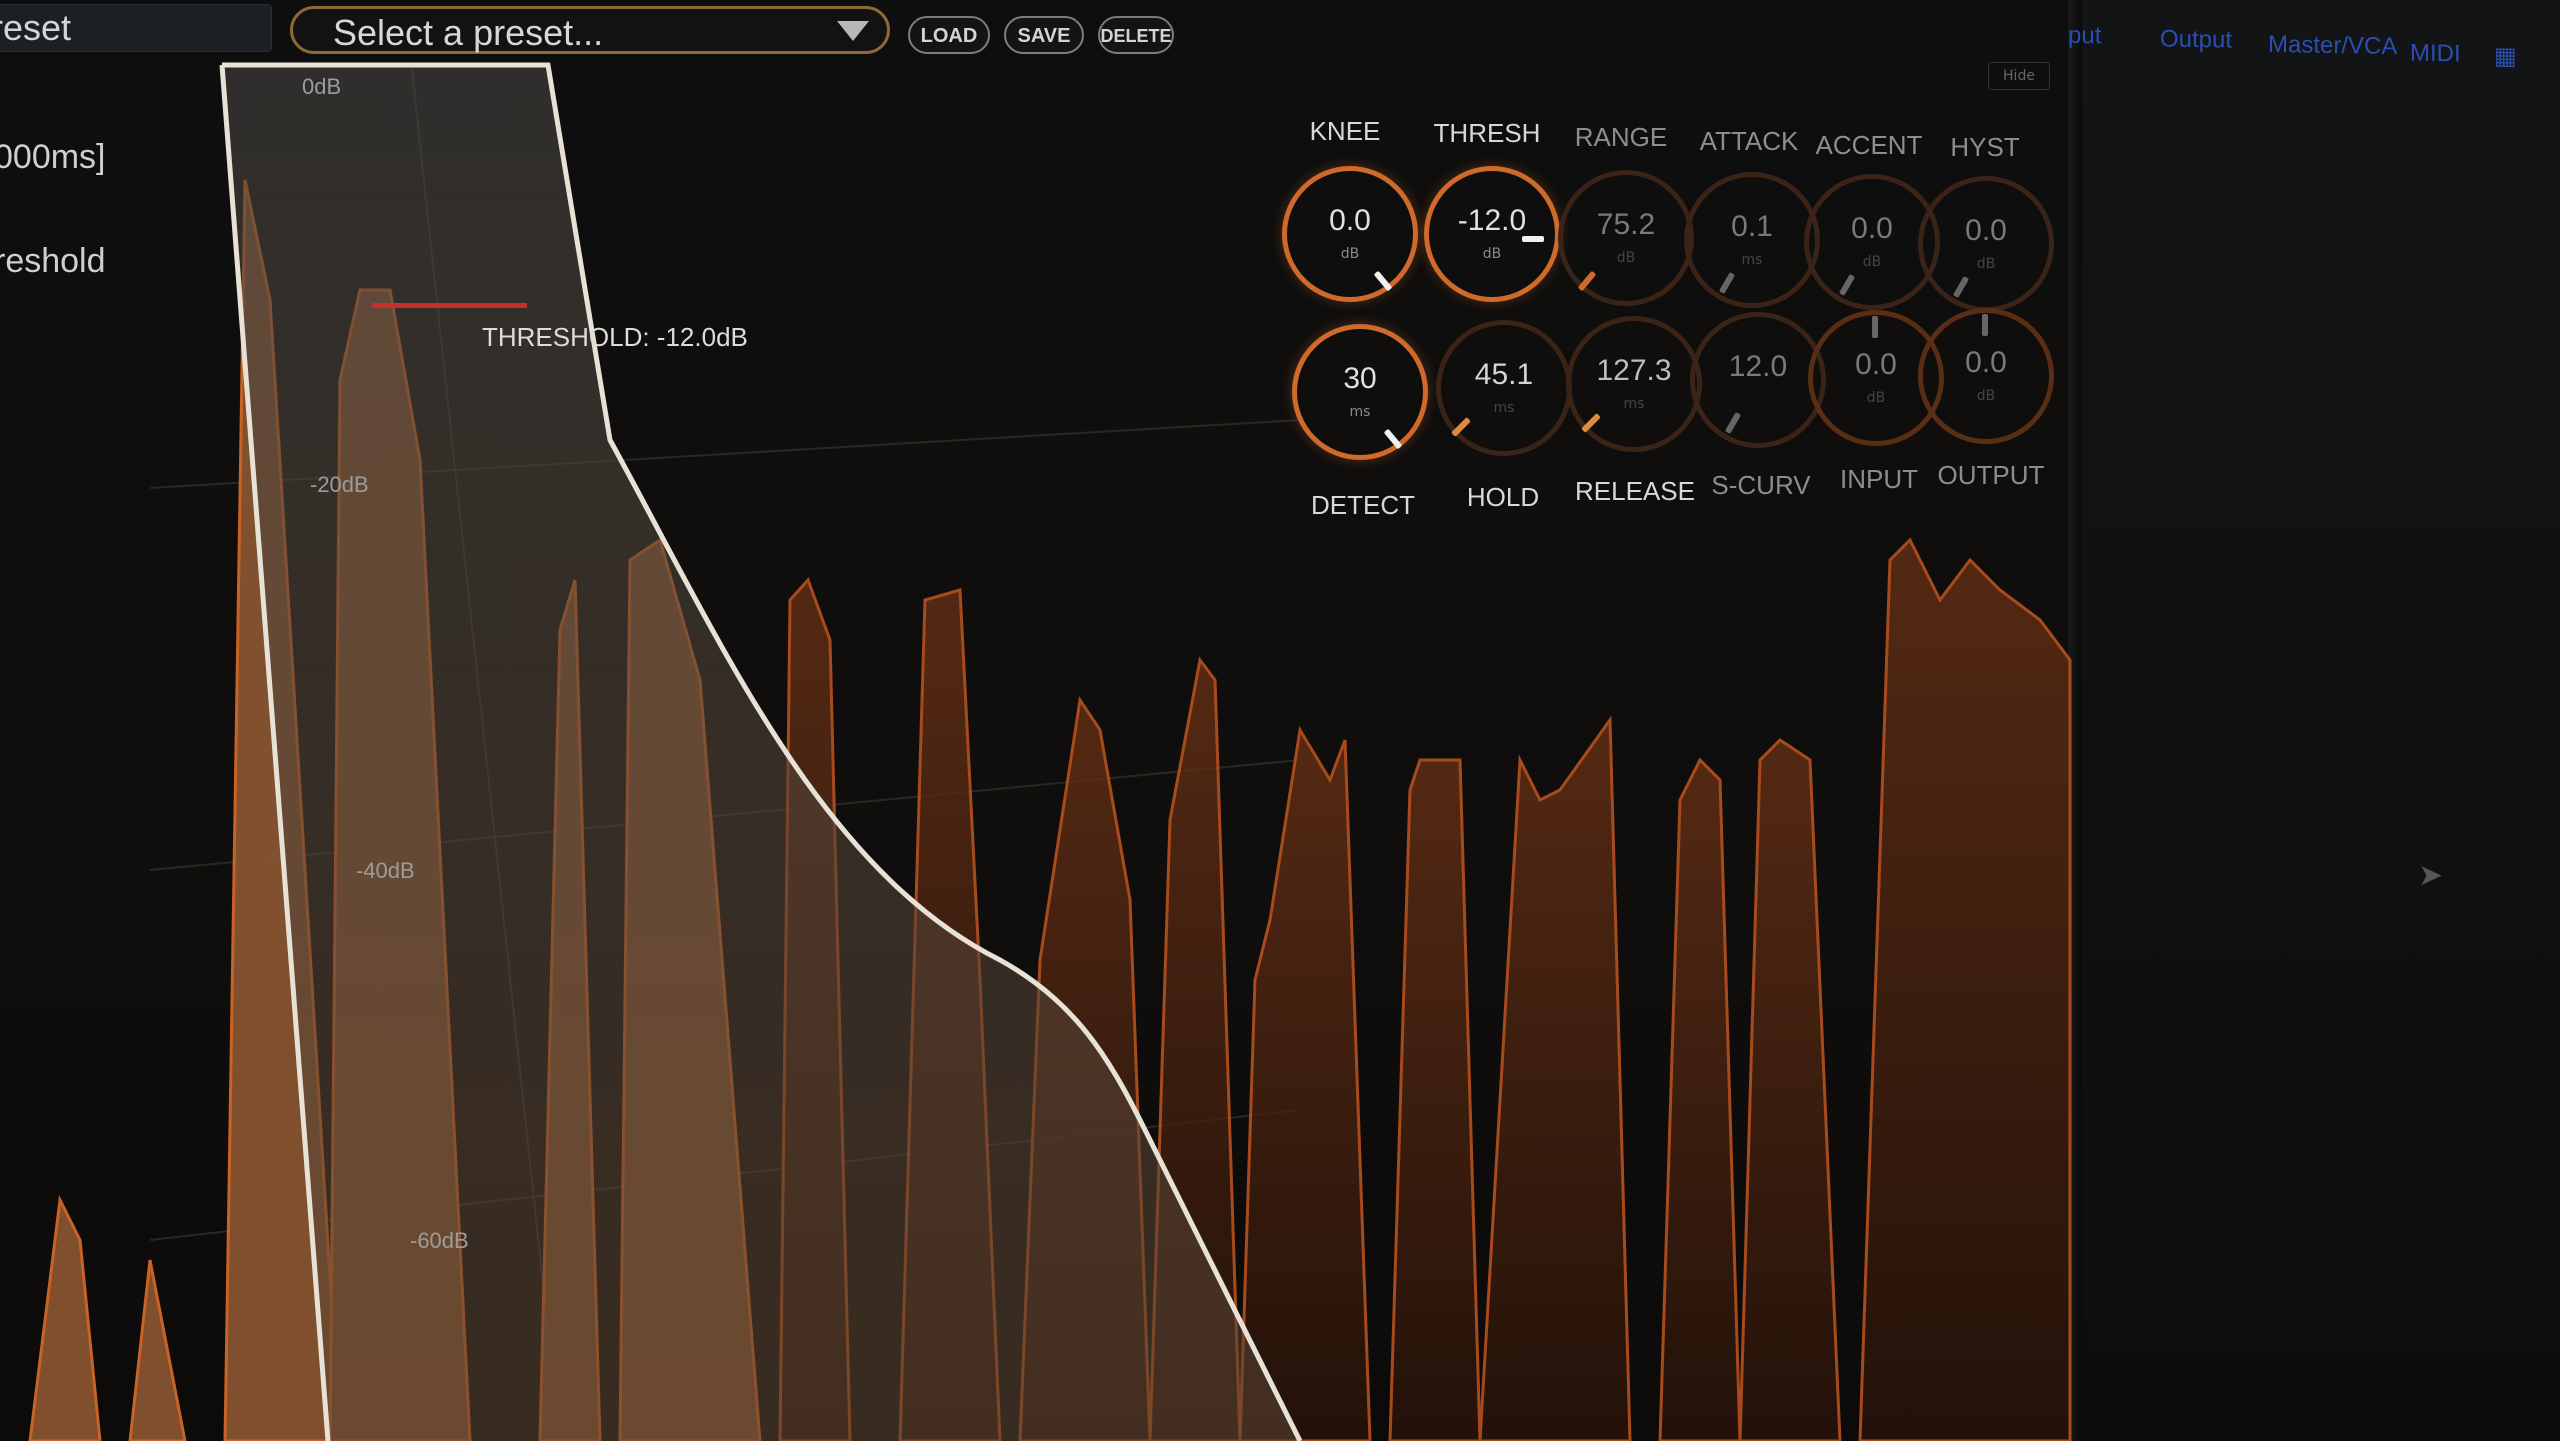 The width and height of the screenshot is (2560, 1441). Describe the element at coordinates (2196, 39) in the screenshot. I see `tab-output: Output` at that location.